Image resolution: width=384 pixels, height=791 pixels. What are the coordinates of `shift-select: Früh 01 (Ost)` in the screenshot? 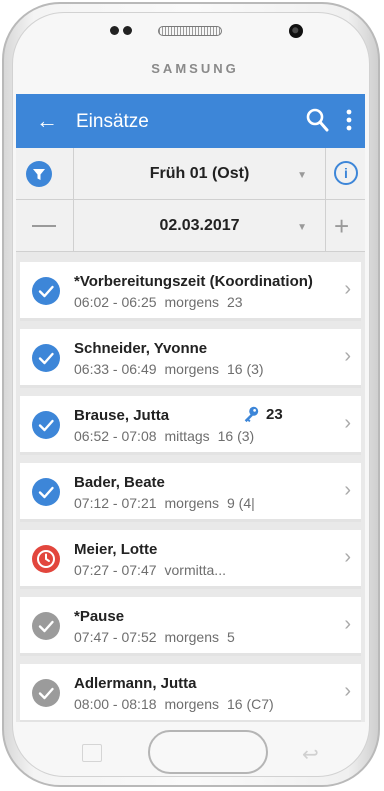 It's located at (199, 174).